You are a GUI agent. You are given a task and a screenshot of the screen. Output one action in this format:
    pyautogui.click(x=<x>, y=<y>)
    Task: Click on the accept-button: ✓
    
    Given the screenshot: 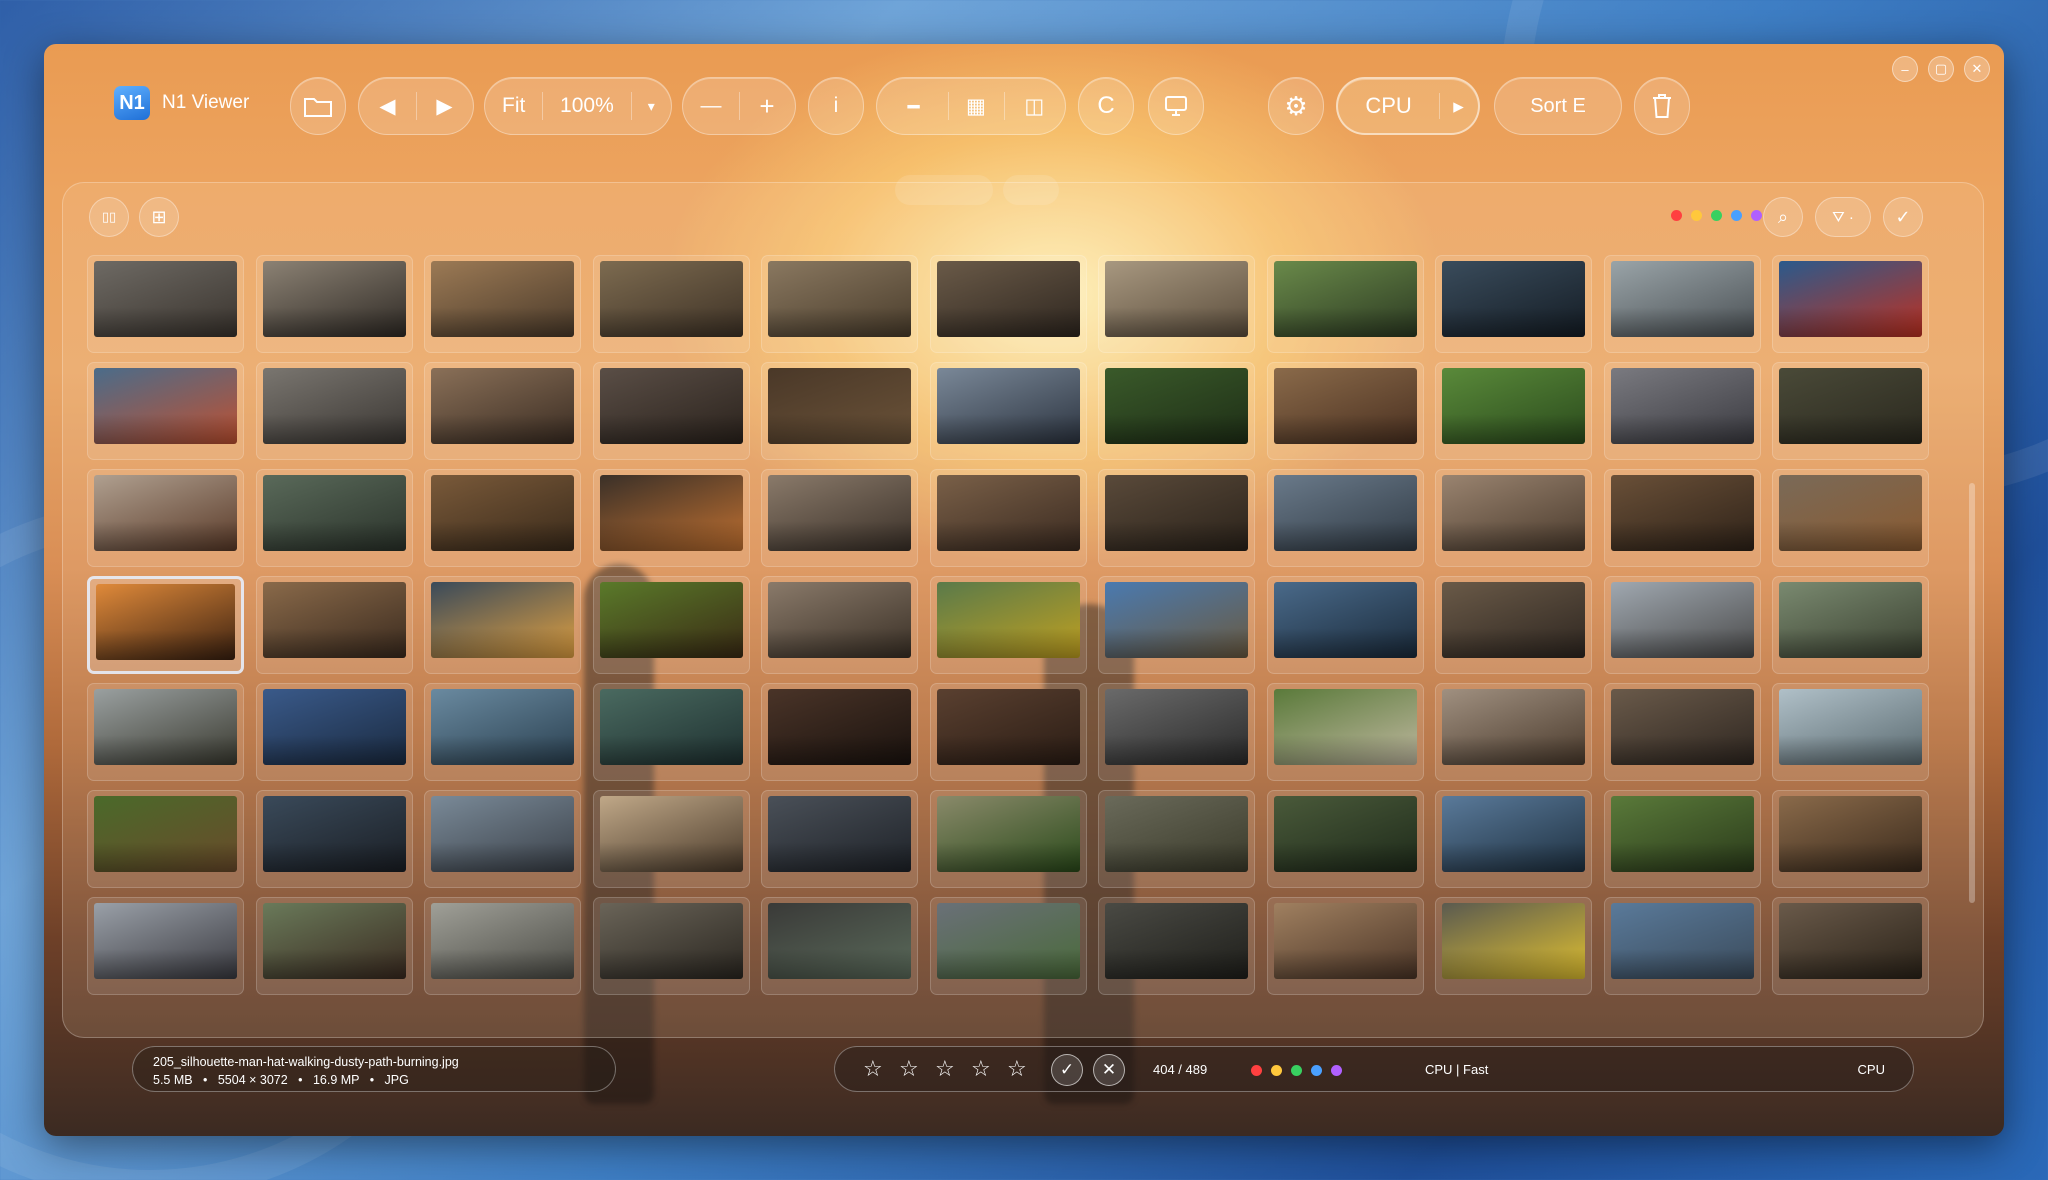 What is the action you would take?
    pyautogui.click(x=1067, y=1070)
    